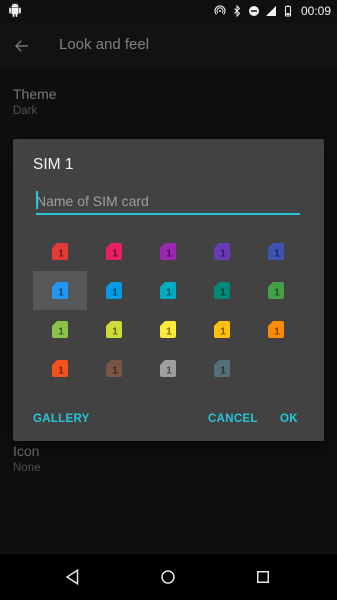 The image size is (337, 600). I want to click on dialog-title: SIM 1, so click(53, 164).